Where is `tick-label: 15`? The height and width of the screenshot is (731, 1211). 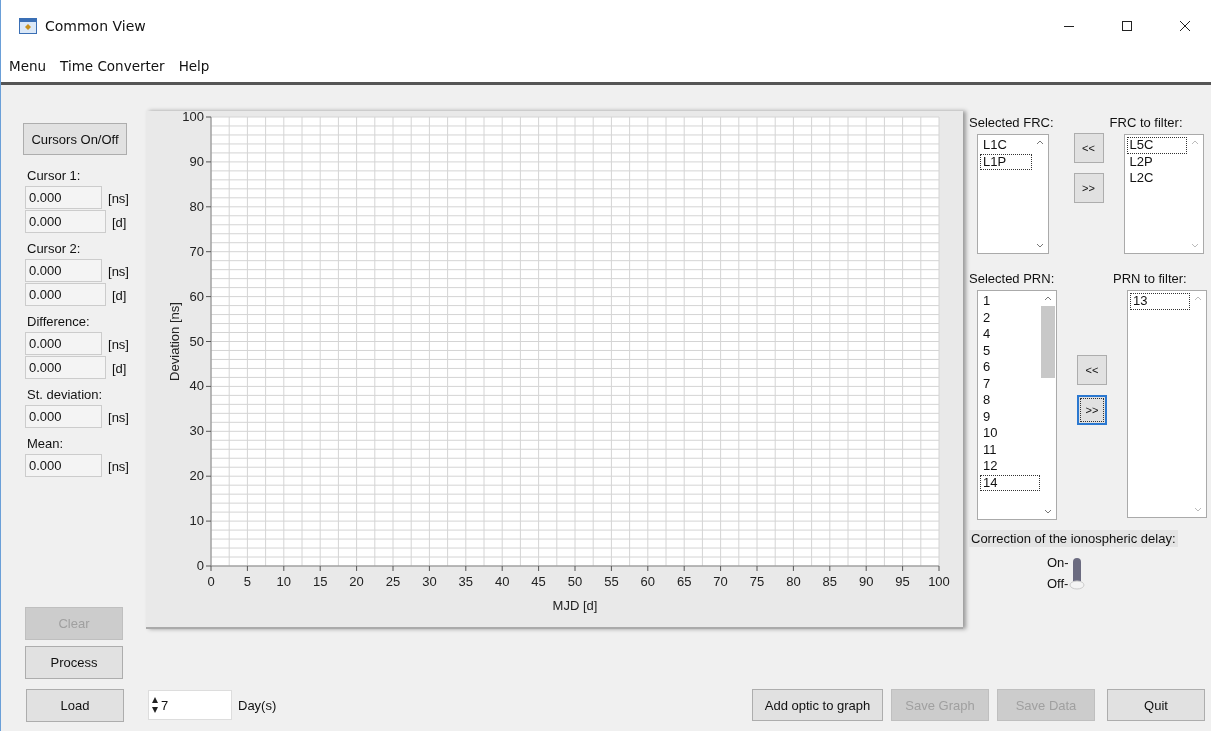
tick-label: 15 is located at coordinates (320, 581).